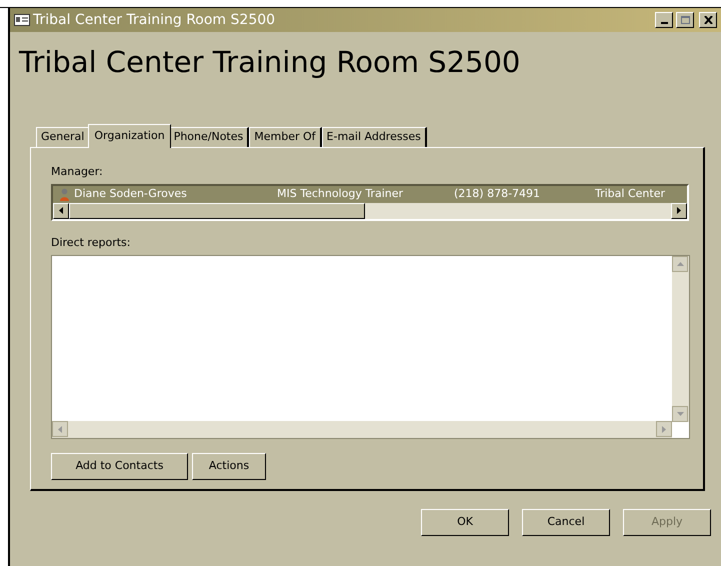  I want to click on window-title: Tribal Center Training Room S2500, so click(154, 20).